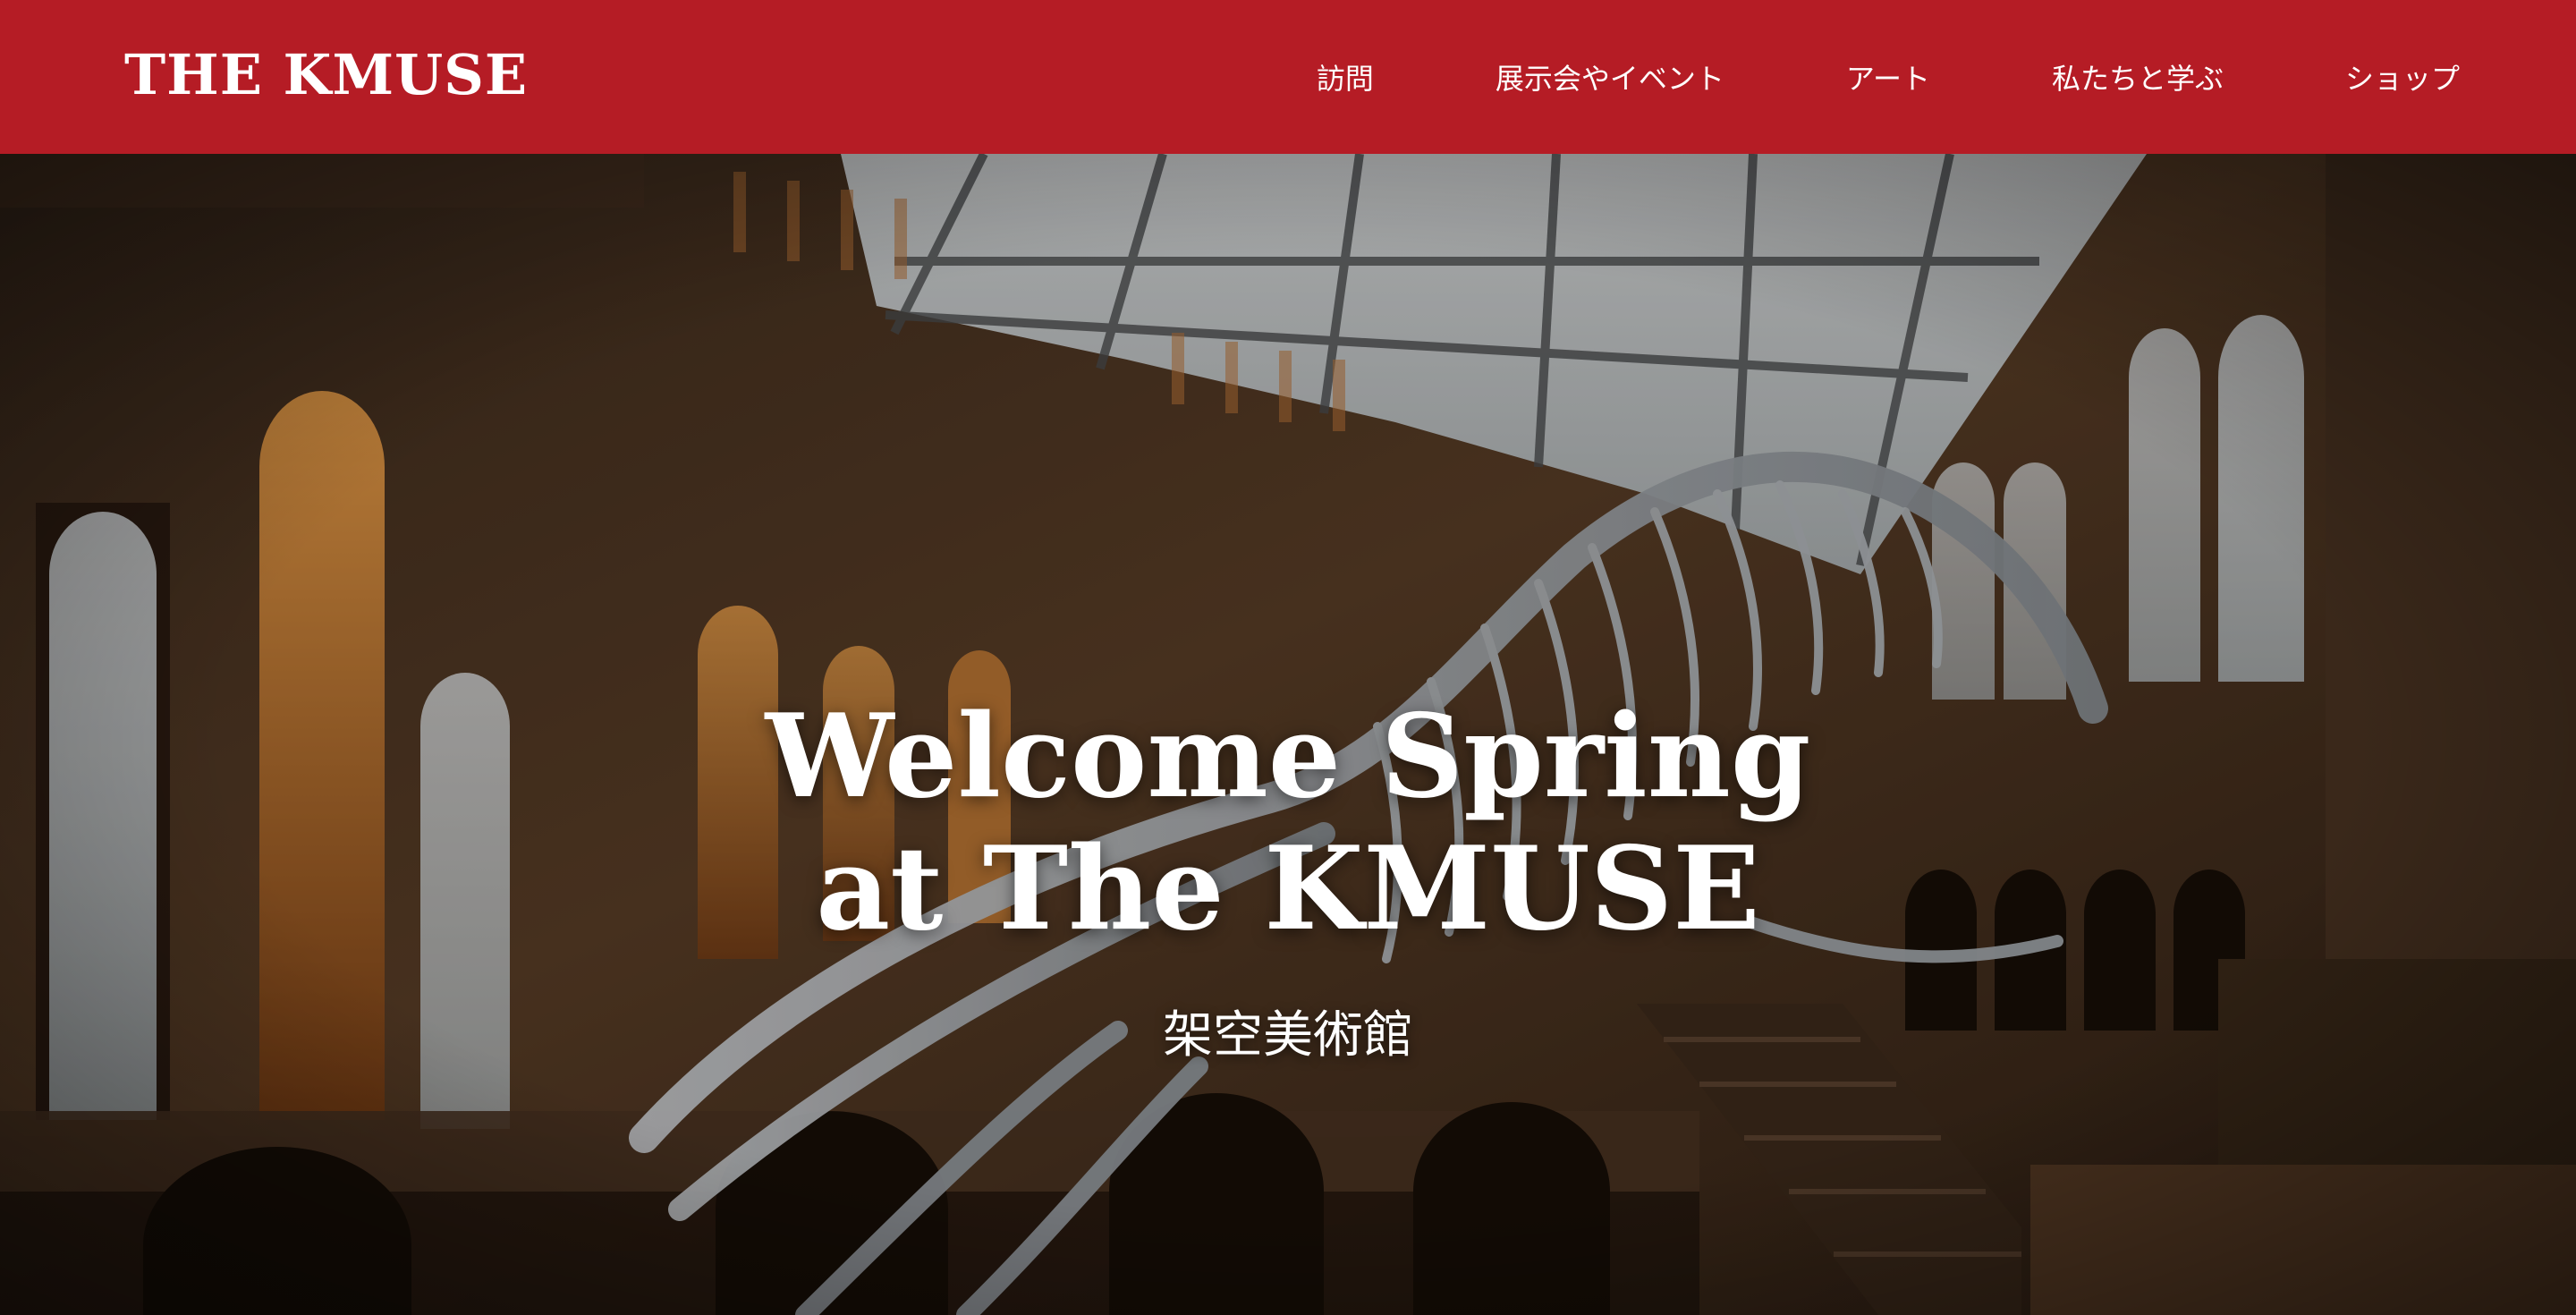 This screenshot has width=2576, height=1315. I want to click on site-logo: THE KMUSE, so click(326, 75).